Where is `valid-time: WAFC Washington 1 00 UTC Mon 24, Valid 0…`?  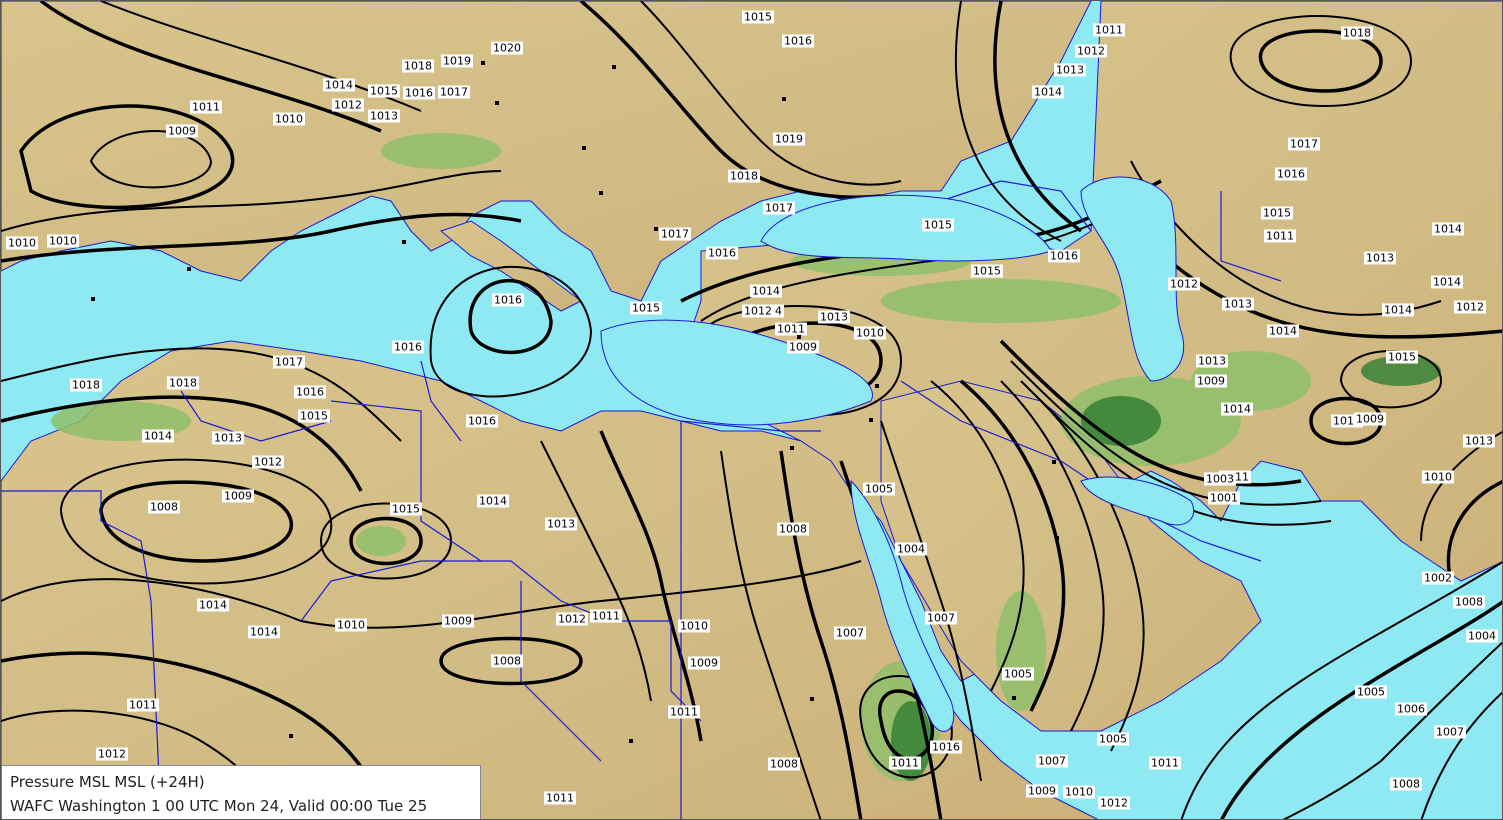
valid-time: WAFC Washington 1 00 UTC Mon 24, Valid 0… is located at coordinates (219, 806).